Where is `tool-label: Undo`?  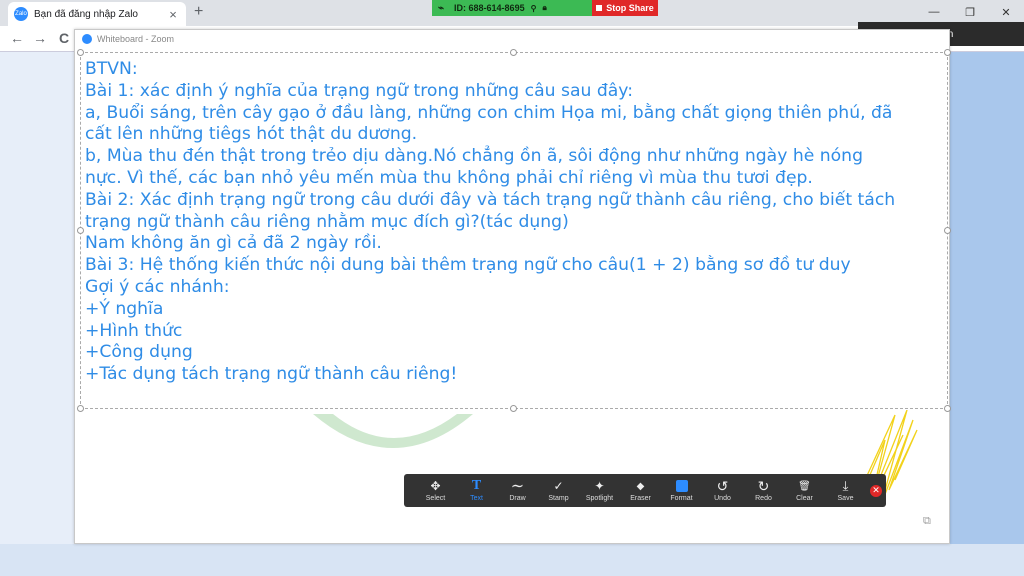
tool-label: Undo is located at coordinates (722, 498).